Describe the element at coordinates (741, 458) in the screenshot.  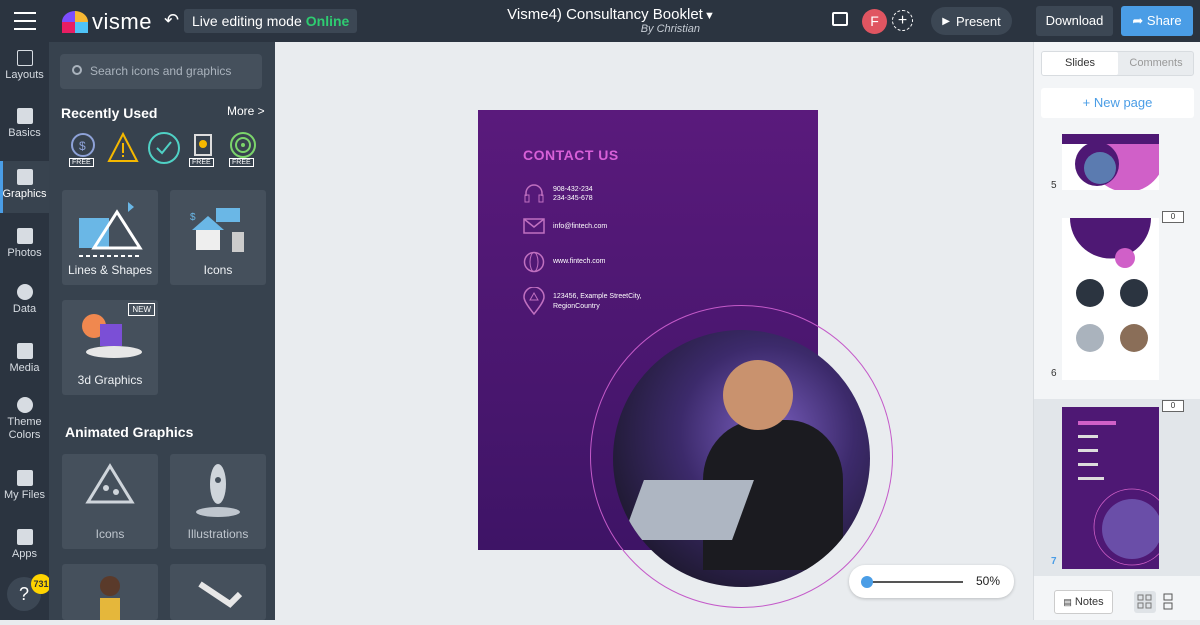
I see `circular-photo` at that location.